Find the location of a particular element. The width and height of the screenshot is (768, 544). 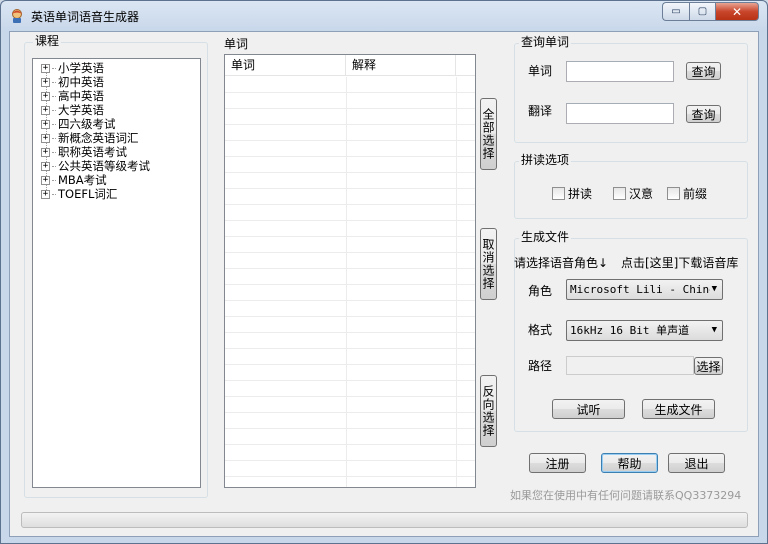

preview-button: 试听 is located at coordinates (588, 409).